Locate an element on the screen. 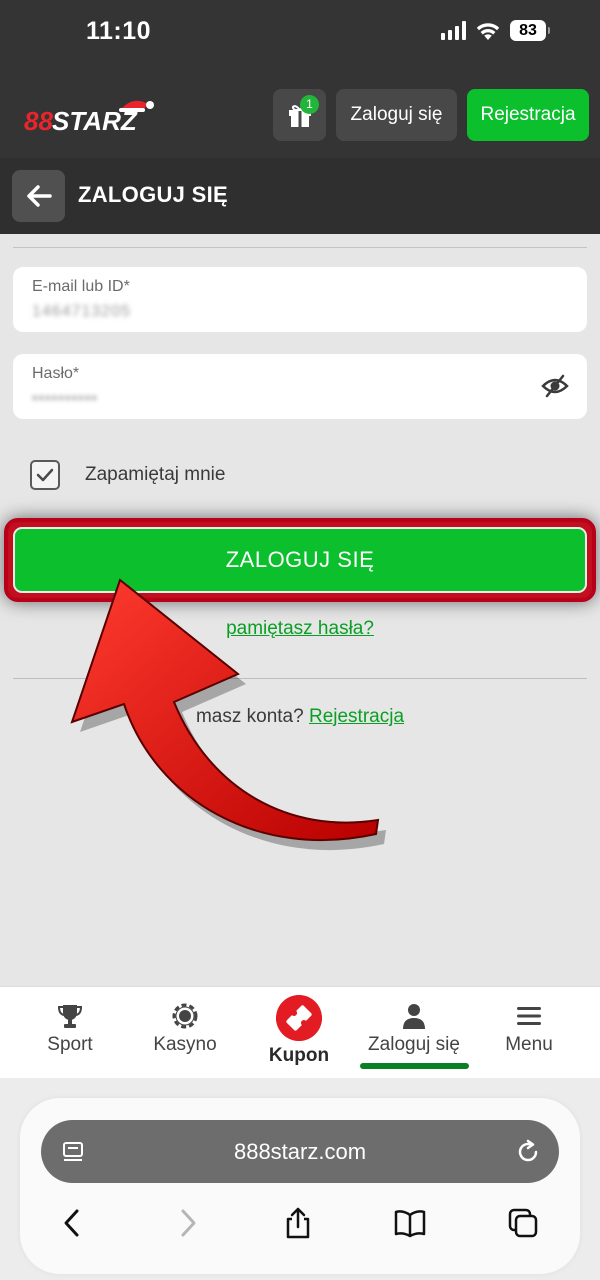 The image size is (600, 1280). nav-label-sport: Sport is located at coordinates (70, 1044).